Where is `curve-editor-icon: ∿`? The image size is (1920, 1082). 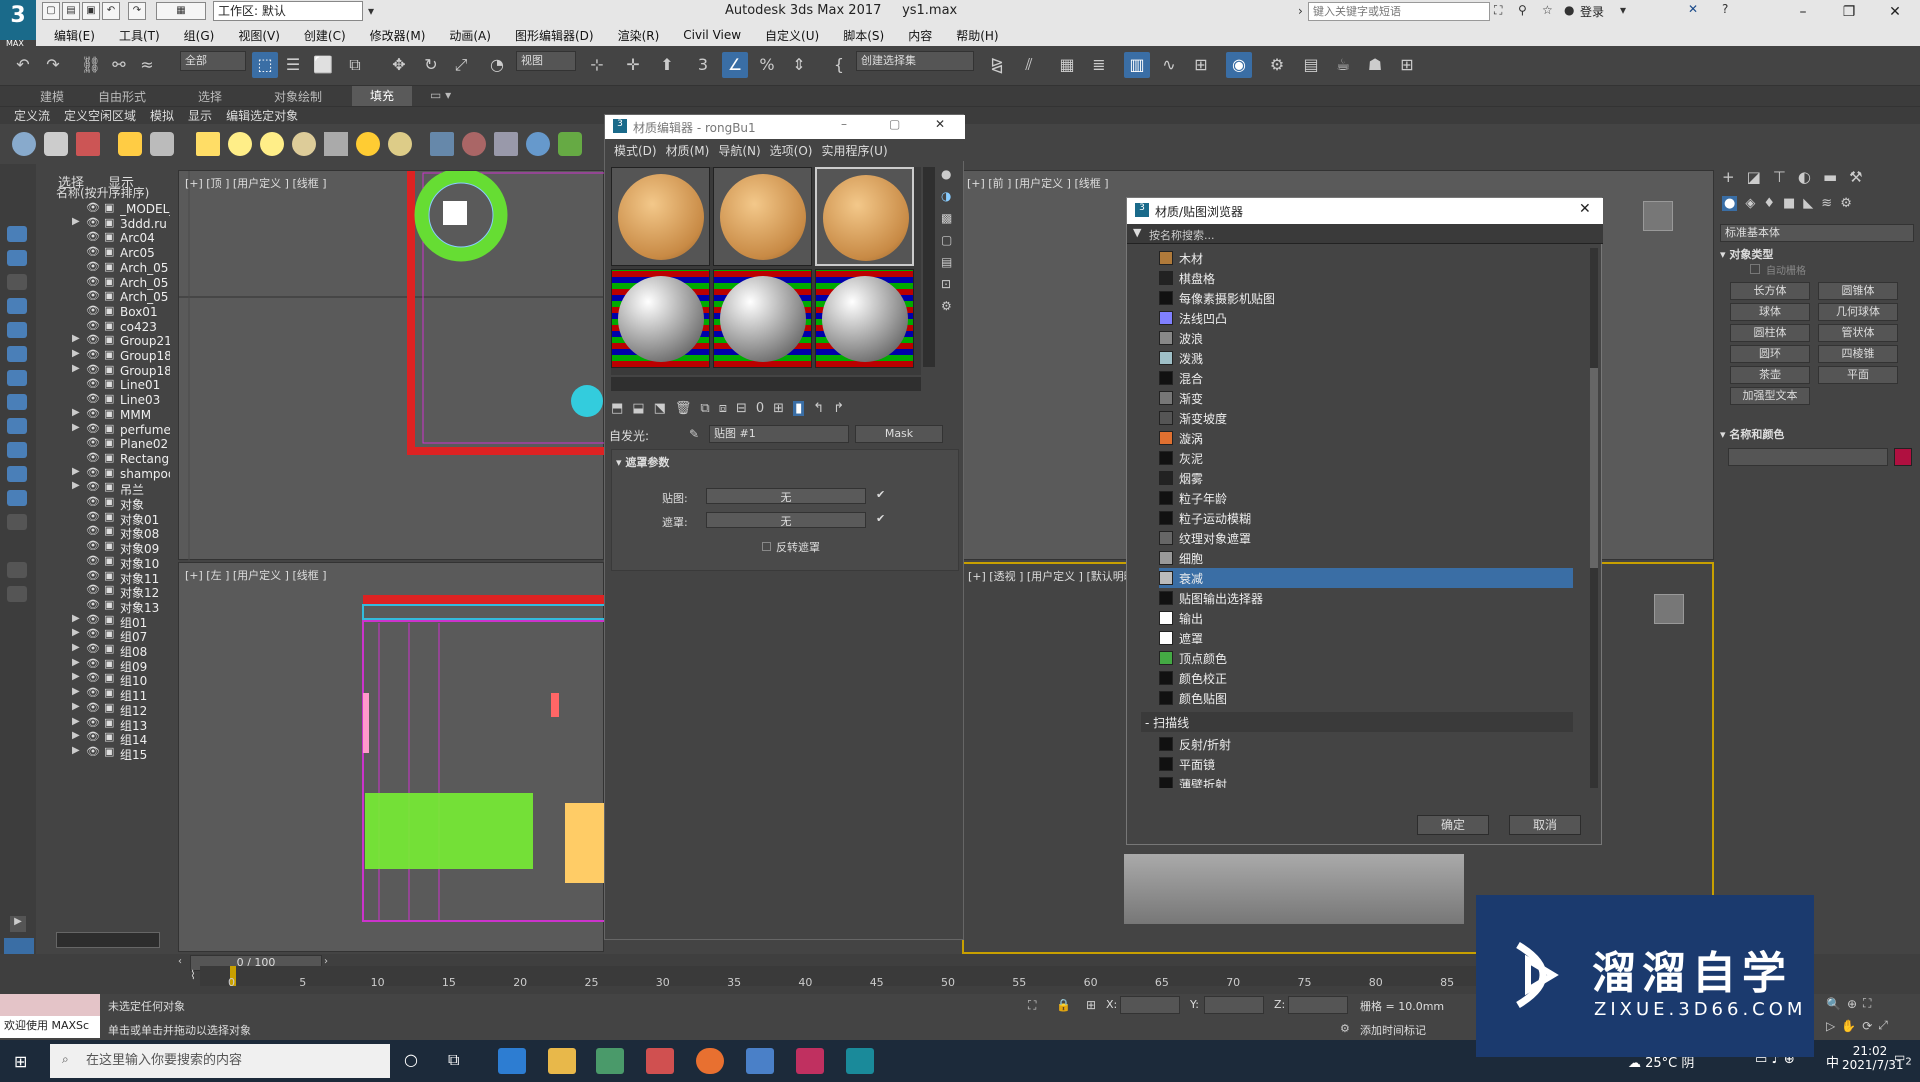
curve-editor-icon: ∿ is located at coordinates (1169, 65).